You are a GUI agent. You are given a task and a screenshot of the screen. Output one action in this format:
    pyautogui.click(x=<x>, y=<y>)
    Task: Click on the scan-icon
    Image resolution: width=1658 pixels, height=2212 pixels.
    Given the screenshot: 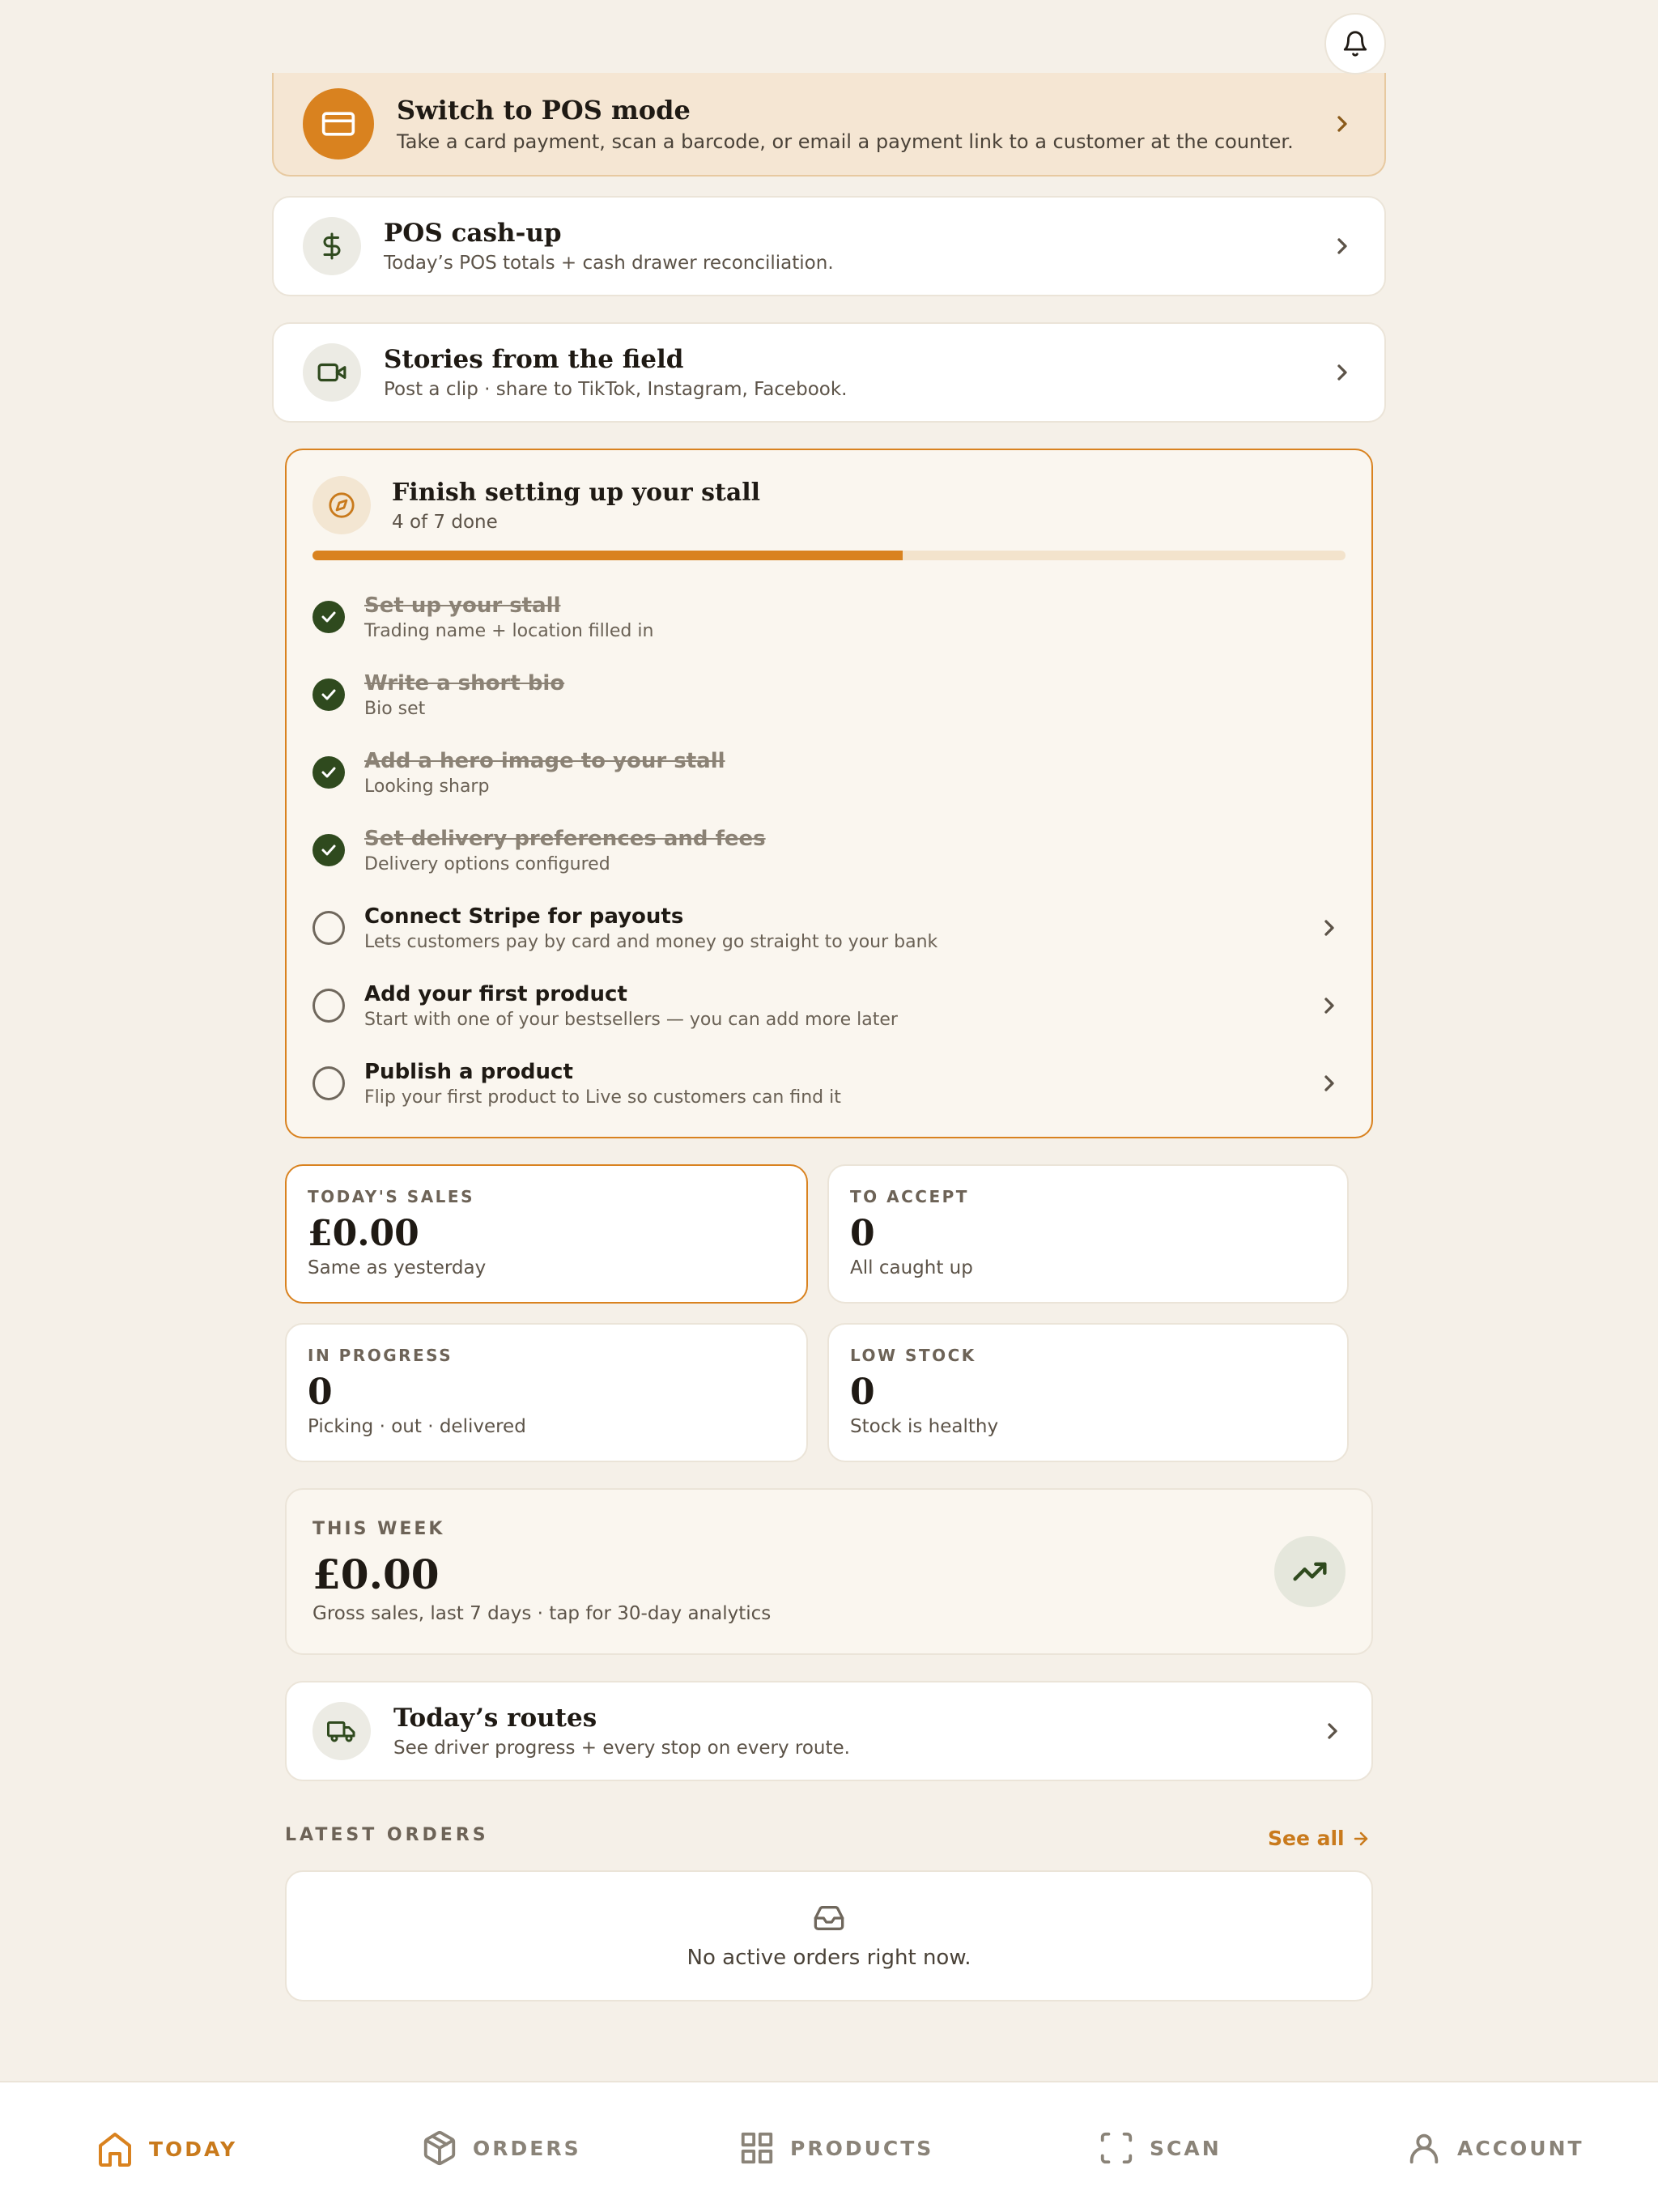 What is the action you would take?
    pyautogui.click(x=1116, y=2148)
    